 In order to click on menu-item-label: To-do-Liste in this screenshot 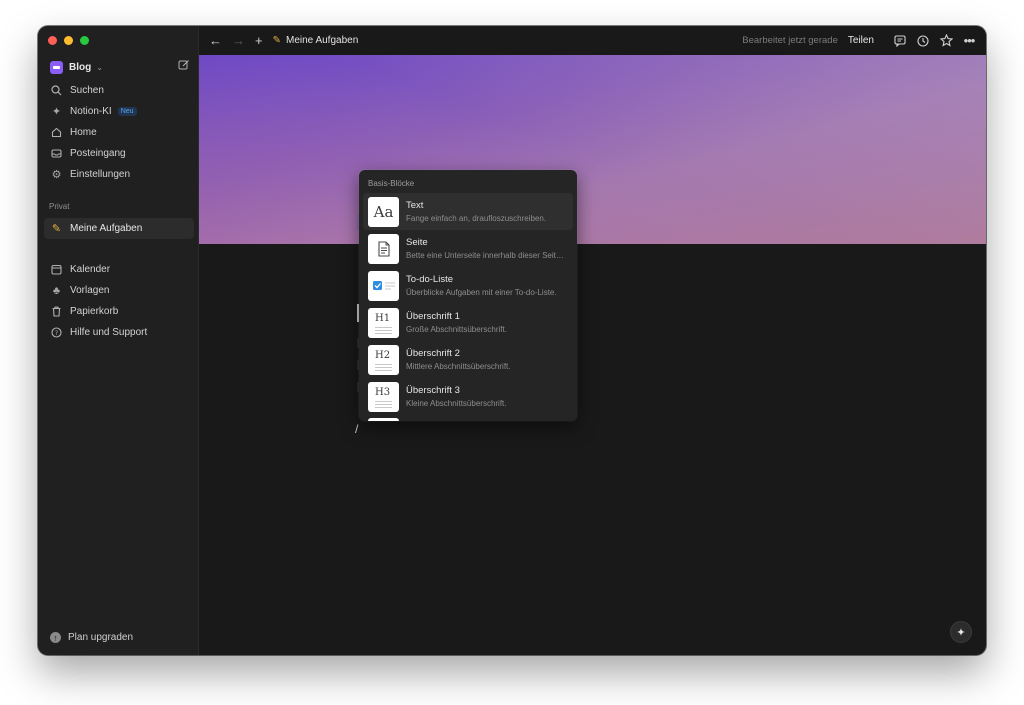, I will do `click(429, 279)`.